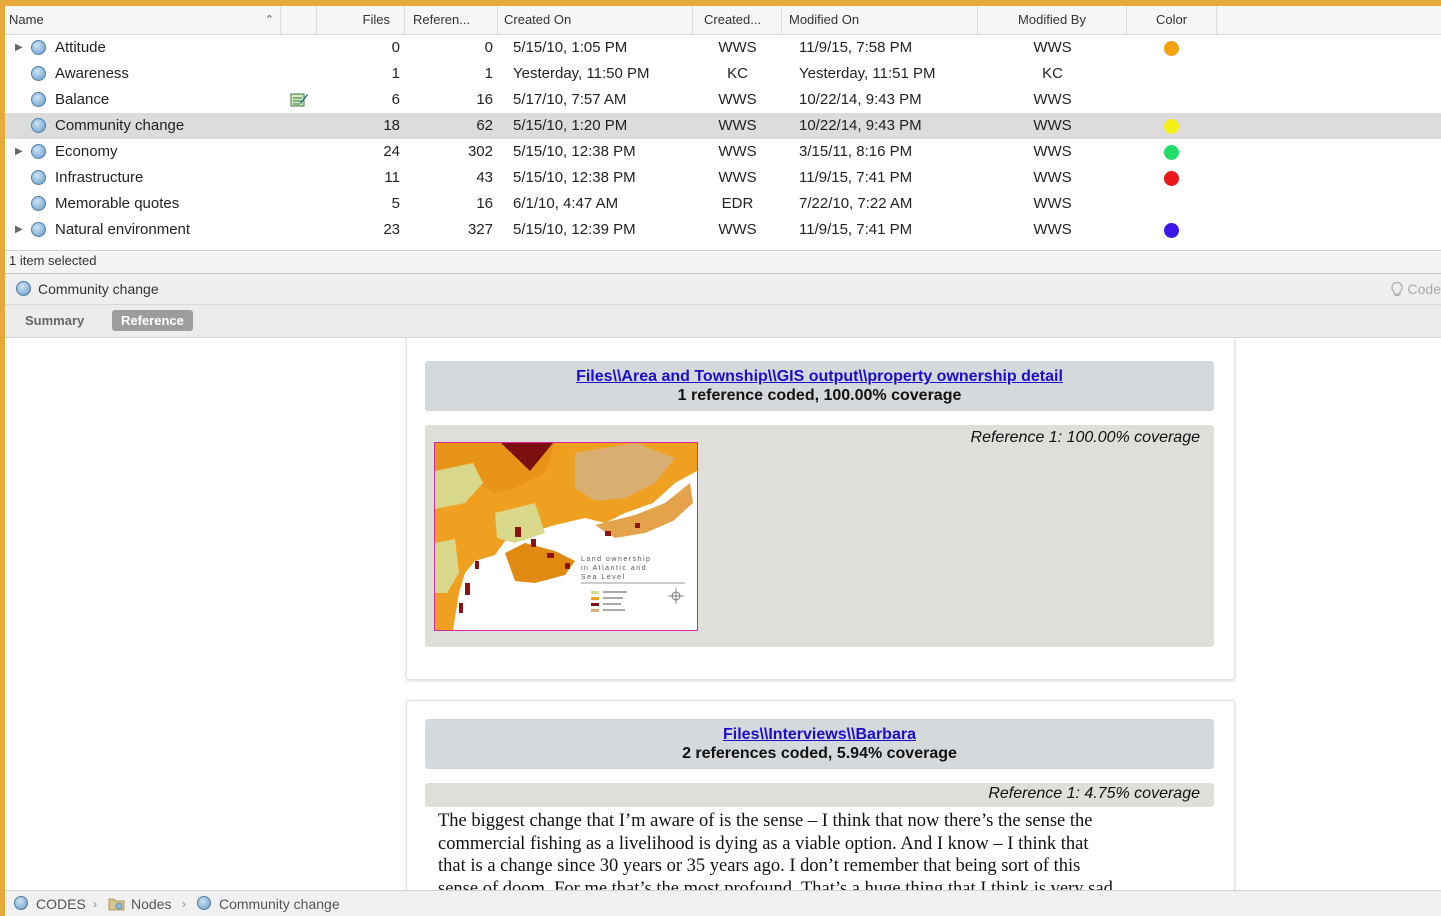 This screenshot has width=1441, height=916. Describe the element at coordinates (86, 151) in the screenshot. I see `node-name: Economy` at that location.